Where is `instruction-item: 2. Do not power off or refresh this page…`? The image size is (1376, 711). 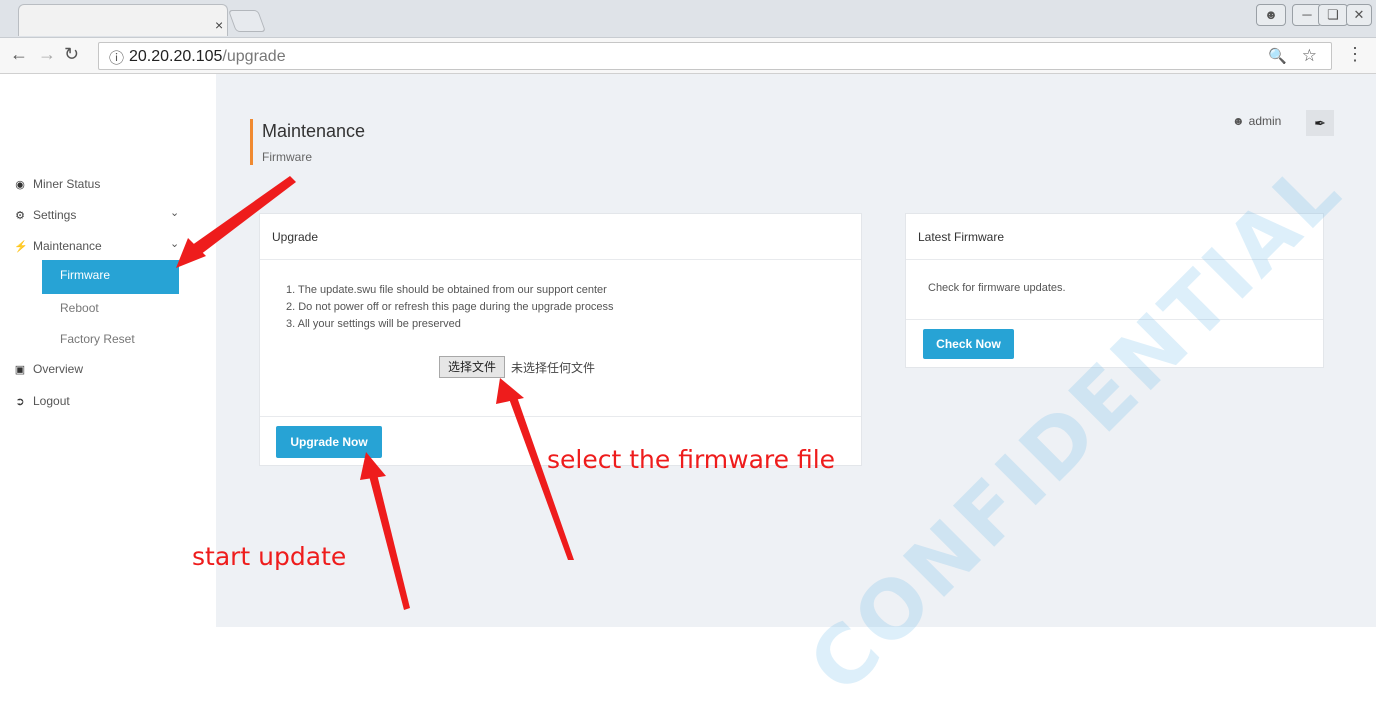 instruction-item: 2. Do not power off or refresh this page… is located at coordinates (450, 307).